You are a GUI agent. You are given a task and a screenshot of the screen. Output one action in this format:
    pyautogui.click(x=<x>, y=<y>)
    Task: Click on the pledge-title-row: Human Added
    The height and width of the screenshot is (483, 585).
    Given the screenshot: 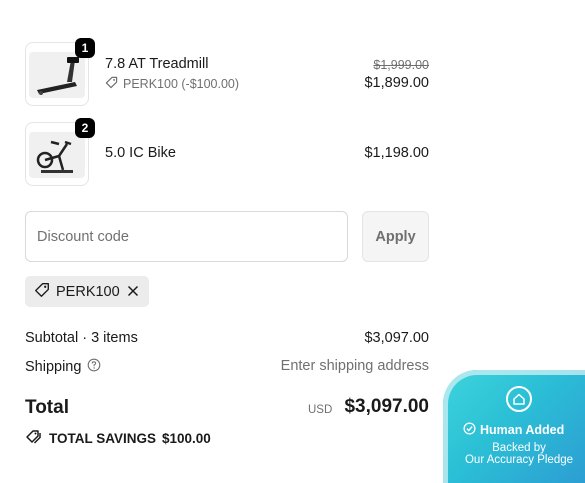 What is the action you would take?
    pyautogui.click(x=513, y=430)
    